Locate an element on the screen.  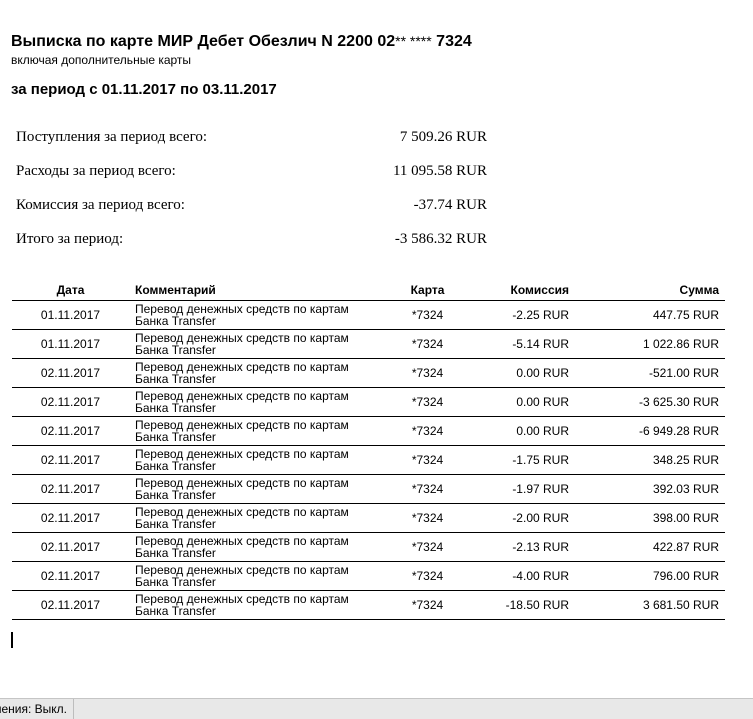
summary-total: Итого за период: -3 586.32 RUR is located at coordinates (253, 248).